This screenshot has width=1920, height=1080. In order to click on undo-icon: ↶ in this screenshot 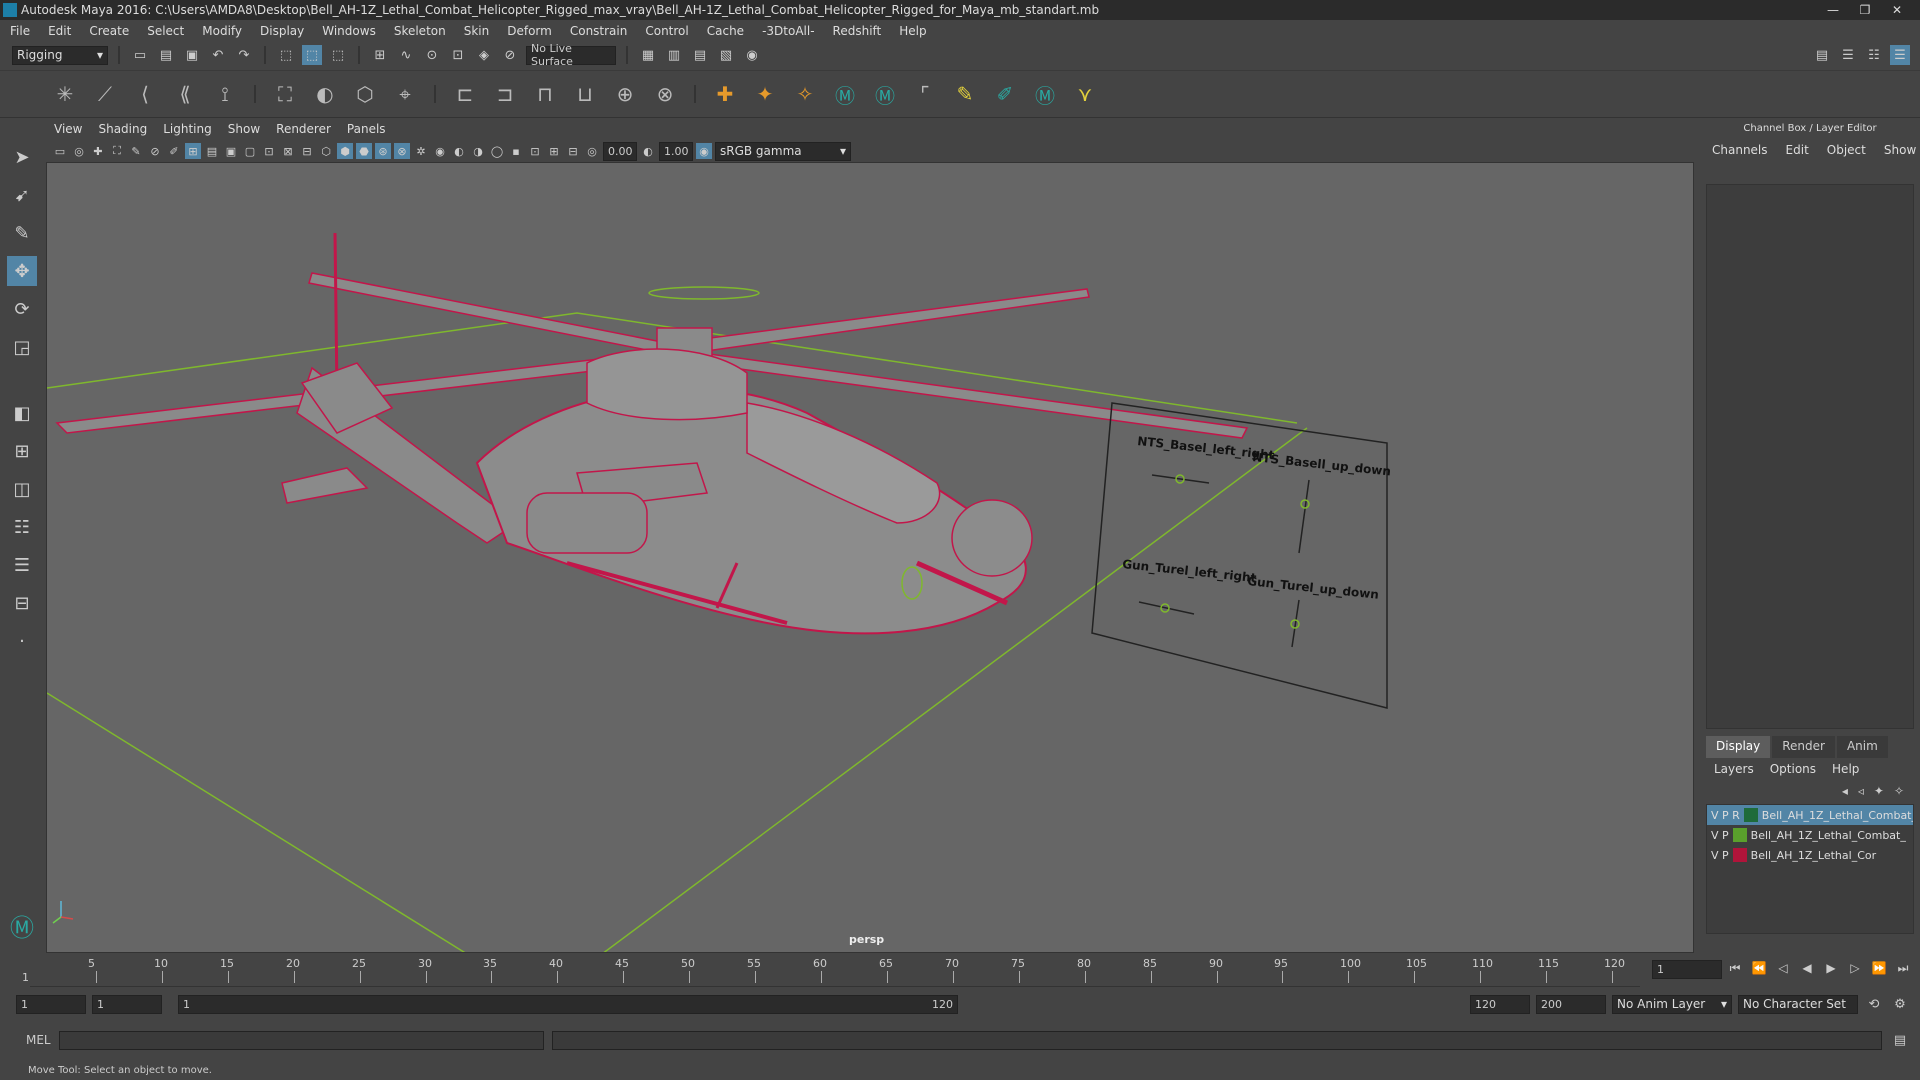, I will do `click(218, 55)`.